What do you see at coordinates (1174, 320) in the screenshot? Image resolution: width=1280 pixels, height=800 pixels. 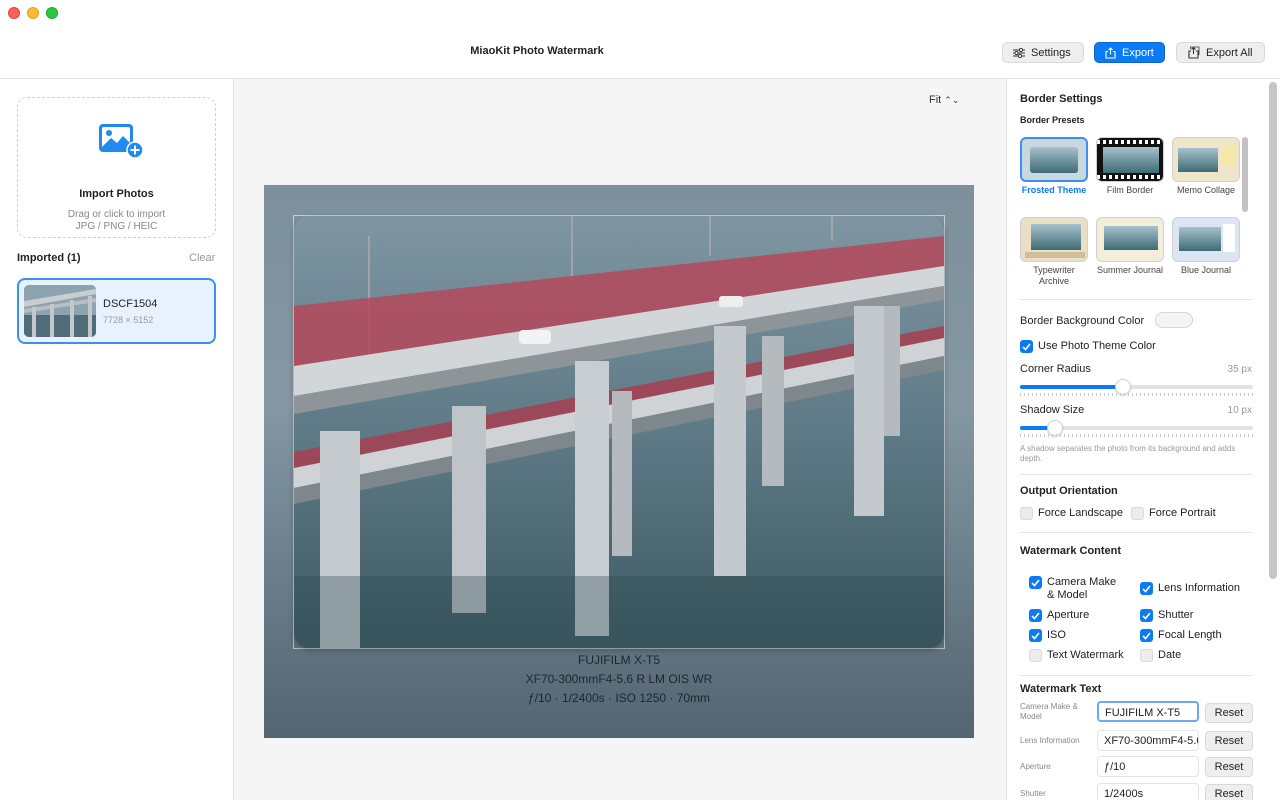 I see `bg-color-swatch` at bounding box center [1174, 320].